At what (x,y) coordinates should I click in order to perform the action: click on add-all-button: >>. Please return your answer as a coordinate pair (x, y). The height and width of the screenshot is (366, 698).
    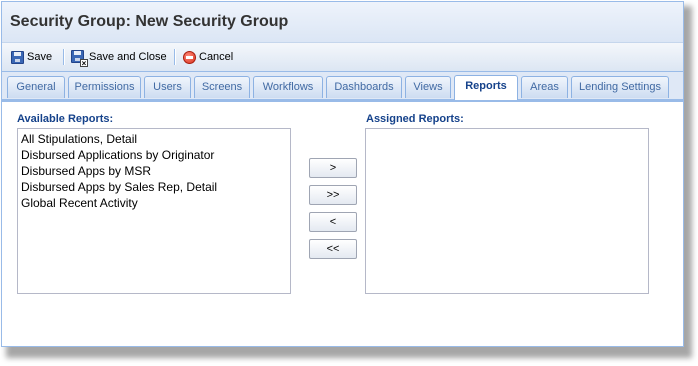
    Looking at the image, I should click on (333, 195).